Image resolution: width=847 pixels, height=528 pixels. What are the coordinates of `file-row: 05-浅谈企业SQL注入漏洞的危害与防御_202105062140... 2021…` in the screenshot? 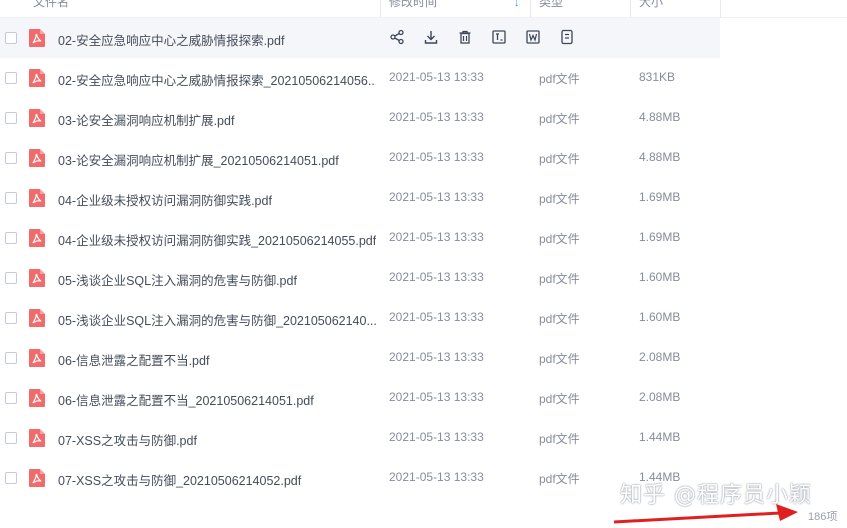 It's located at (423, 318).